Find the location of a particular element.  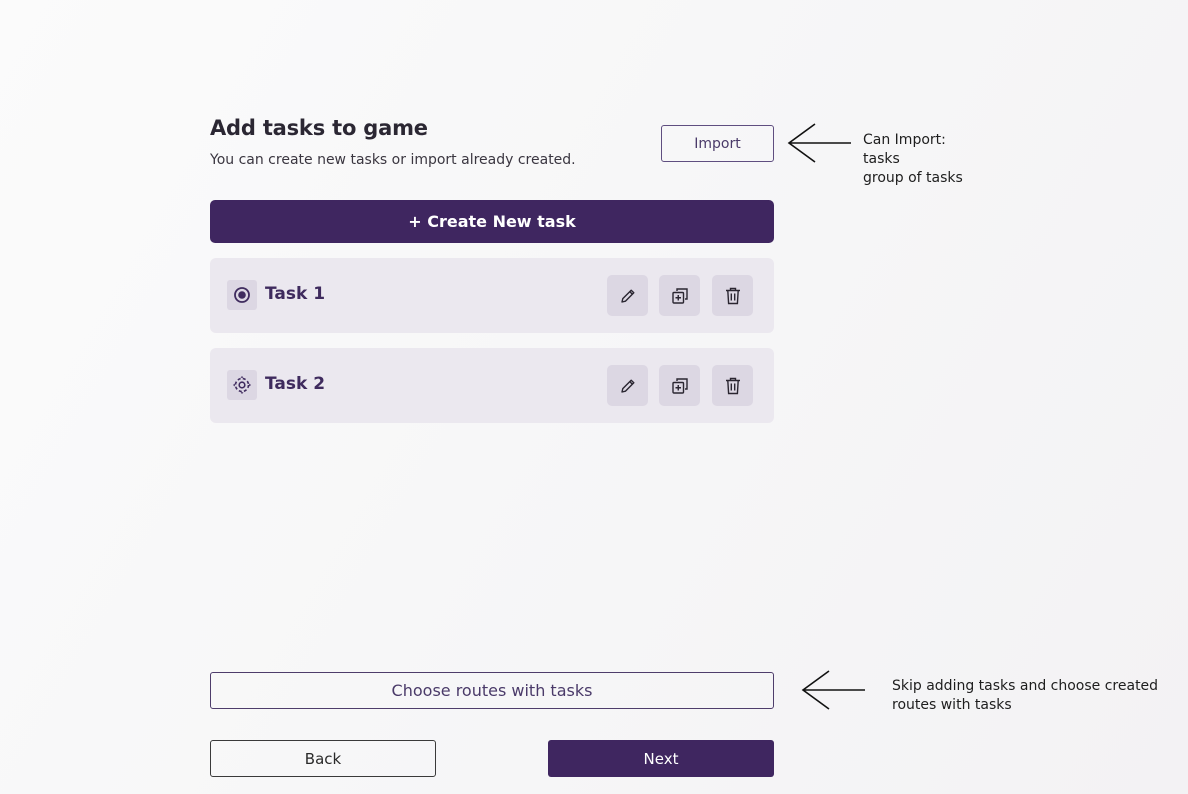

import-annotation-line: Can Import: is located at coordinates (904, 140).